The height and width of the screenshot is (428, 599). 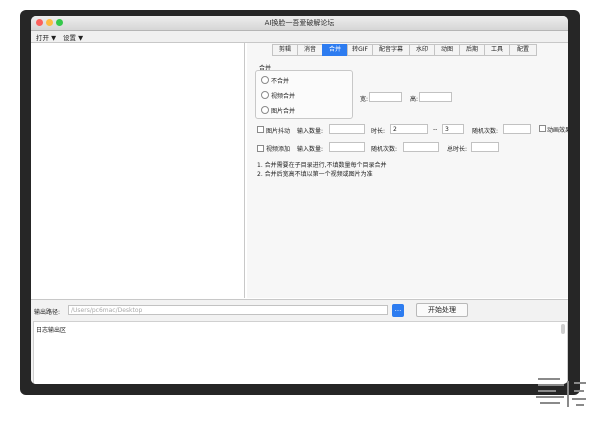 I want to click on radio-image-merge-label: 图片合并, so click(x=283, y=111).